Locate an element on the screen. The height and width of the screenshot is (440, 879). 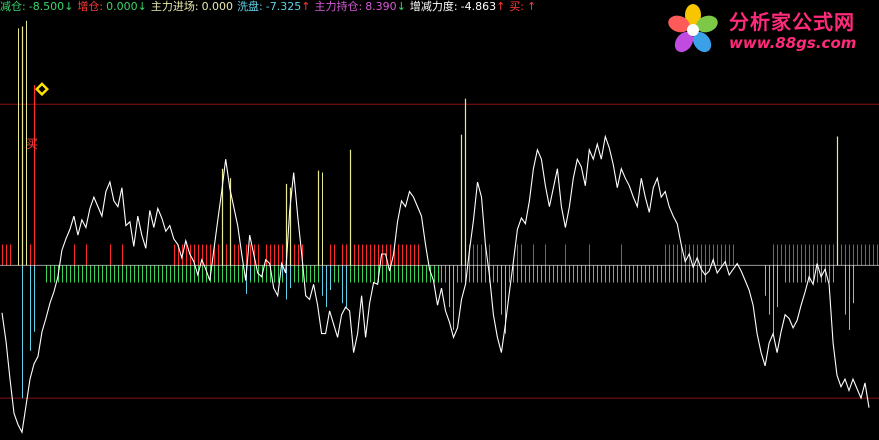
legend-item: 增仓:0.000↓ is located at coordinates (111, 6).